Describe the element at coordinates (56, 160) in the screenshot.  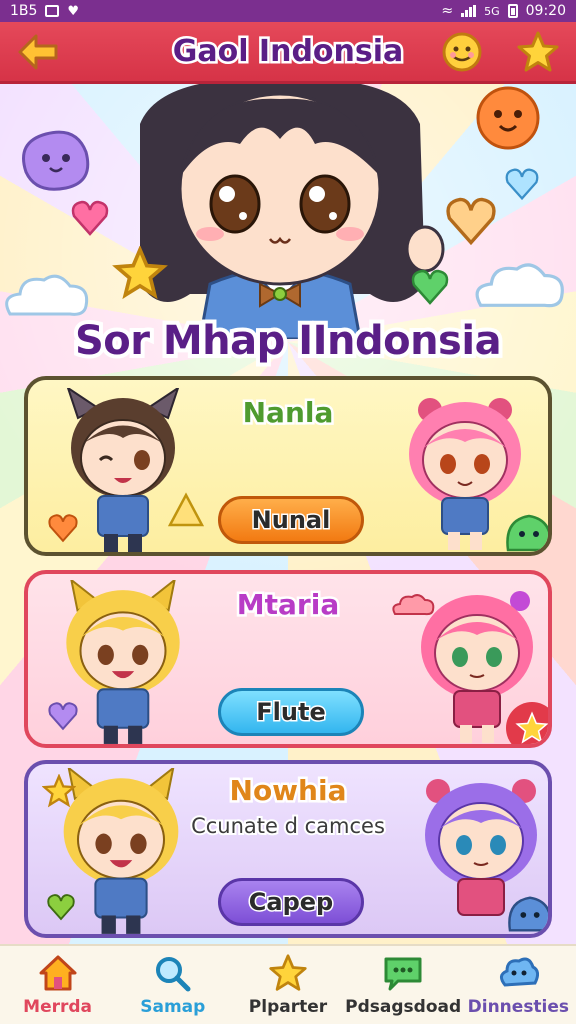
I see `purple-slime-decoration` at that location.